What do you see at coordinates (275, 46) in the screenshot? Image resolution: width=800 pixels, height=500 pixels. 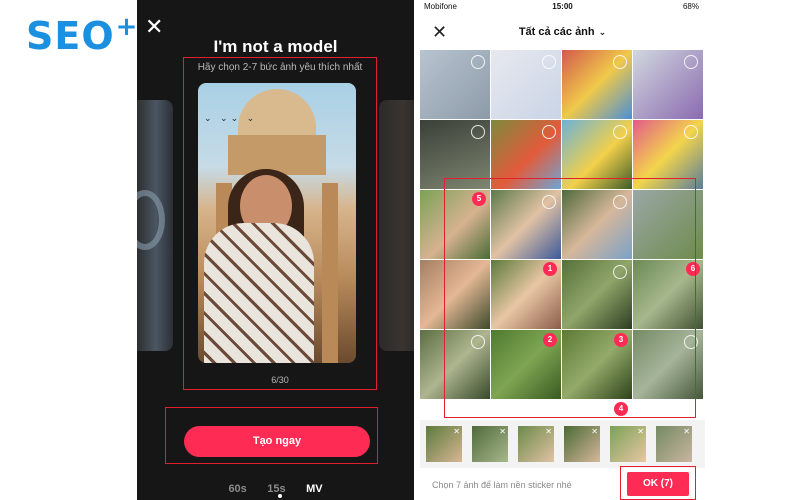 I see `template-title: I'm not a model` at bounding box center [275, 46].